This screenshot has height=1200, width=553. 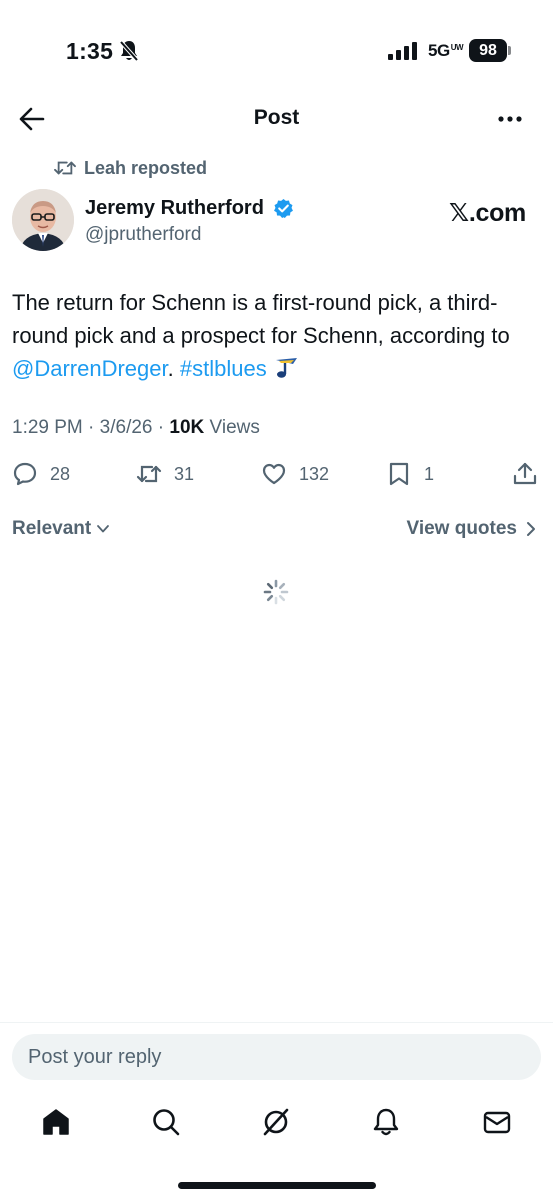 I want to click on views-count: 10K, so click(x=187, y=427).